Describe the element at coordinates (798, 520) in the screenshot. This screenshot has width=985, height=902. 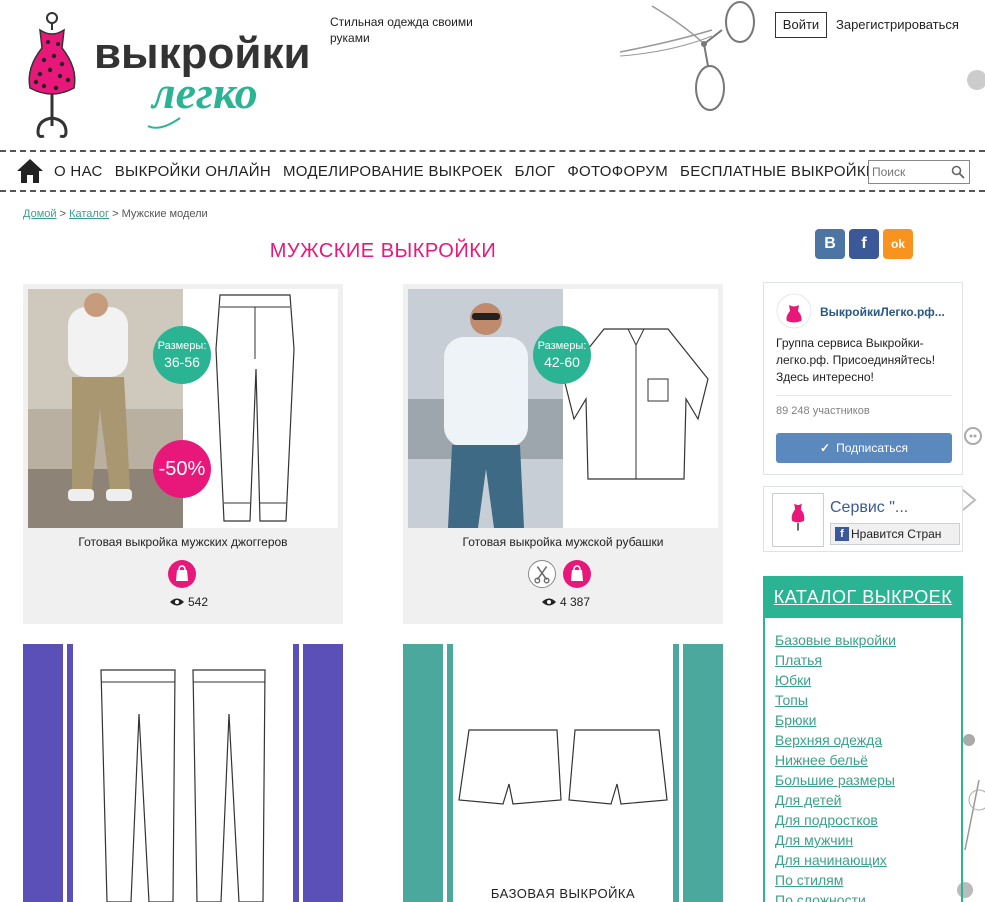
I see `page-thumbnail` at that location.